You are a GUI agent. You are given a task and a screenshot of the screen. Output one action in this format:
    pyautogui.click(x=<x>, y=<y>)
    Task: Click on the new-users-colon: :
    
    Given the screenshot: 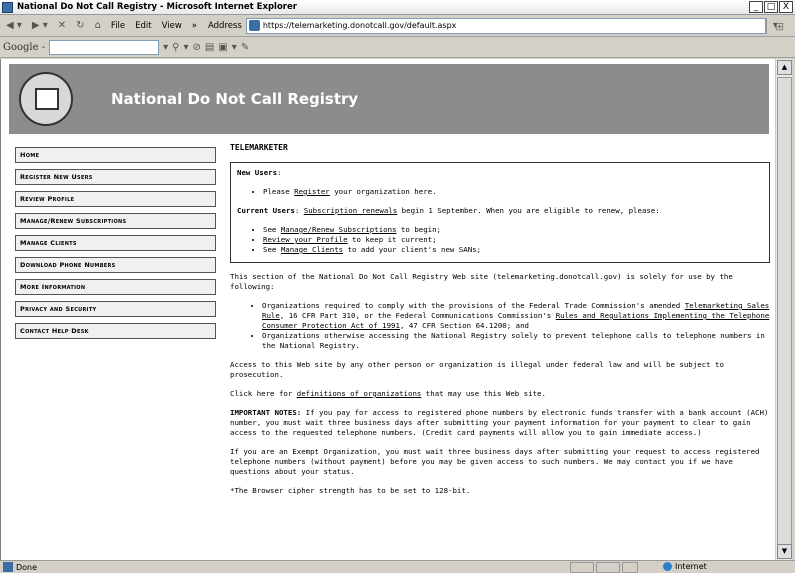 What is the action you would take?
    pyautogui.click(x=279, y=172)
    